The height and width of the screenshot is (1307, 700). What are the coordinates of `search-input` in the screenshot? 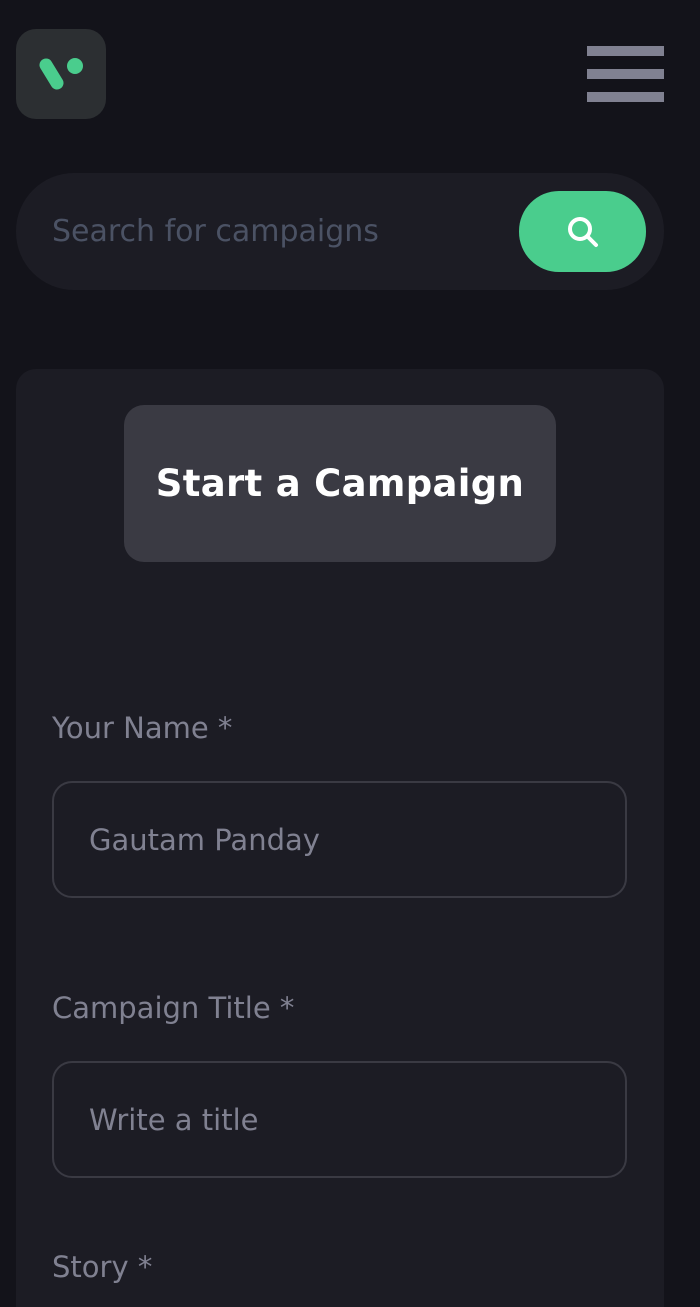 It's located at (277, 231).